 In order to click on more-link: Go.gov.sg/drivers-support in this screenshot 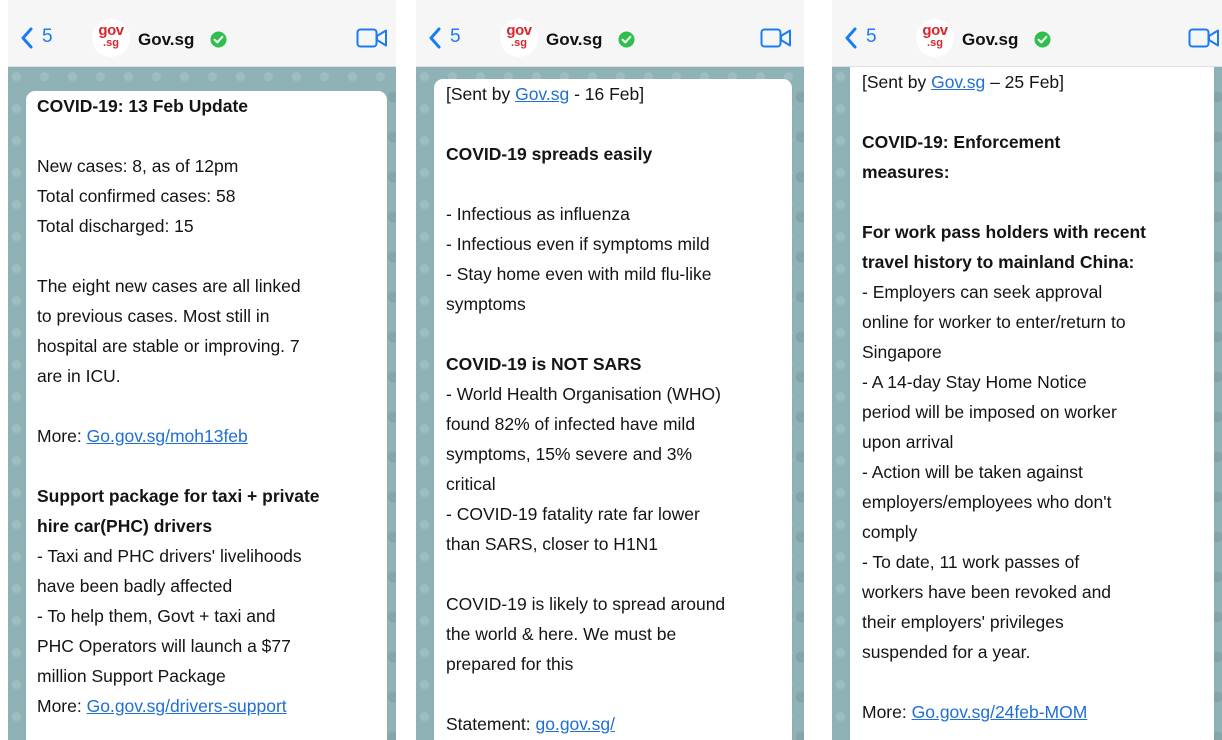, I will do `click(187, 706)`.